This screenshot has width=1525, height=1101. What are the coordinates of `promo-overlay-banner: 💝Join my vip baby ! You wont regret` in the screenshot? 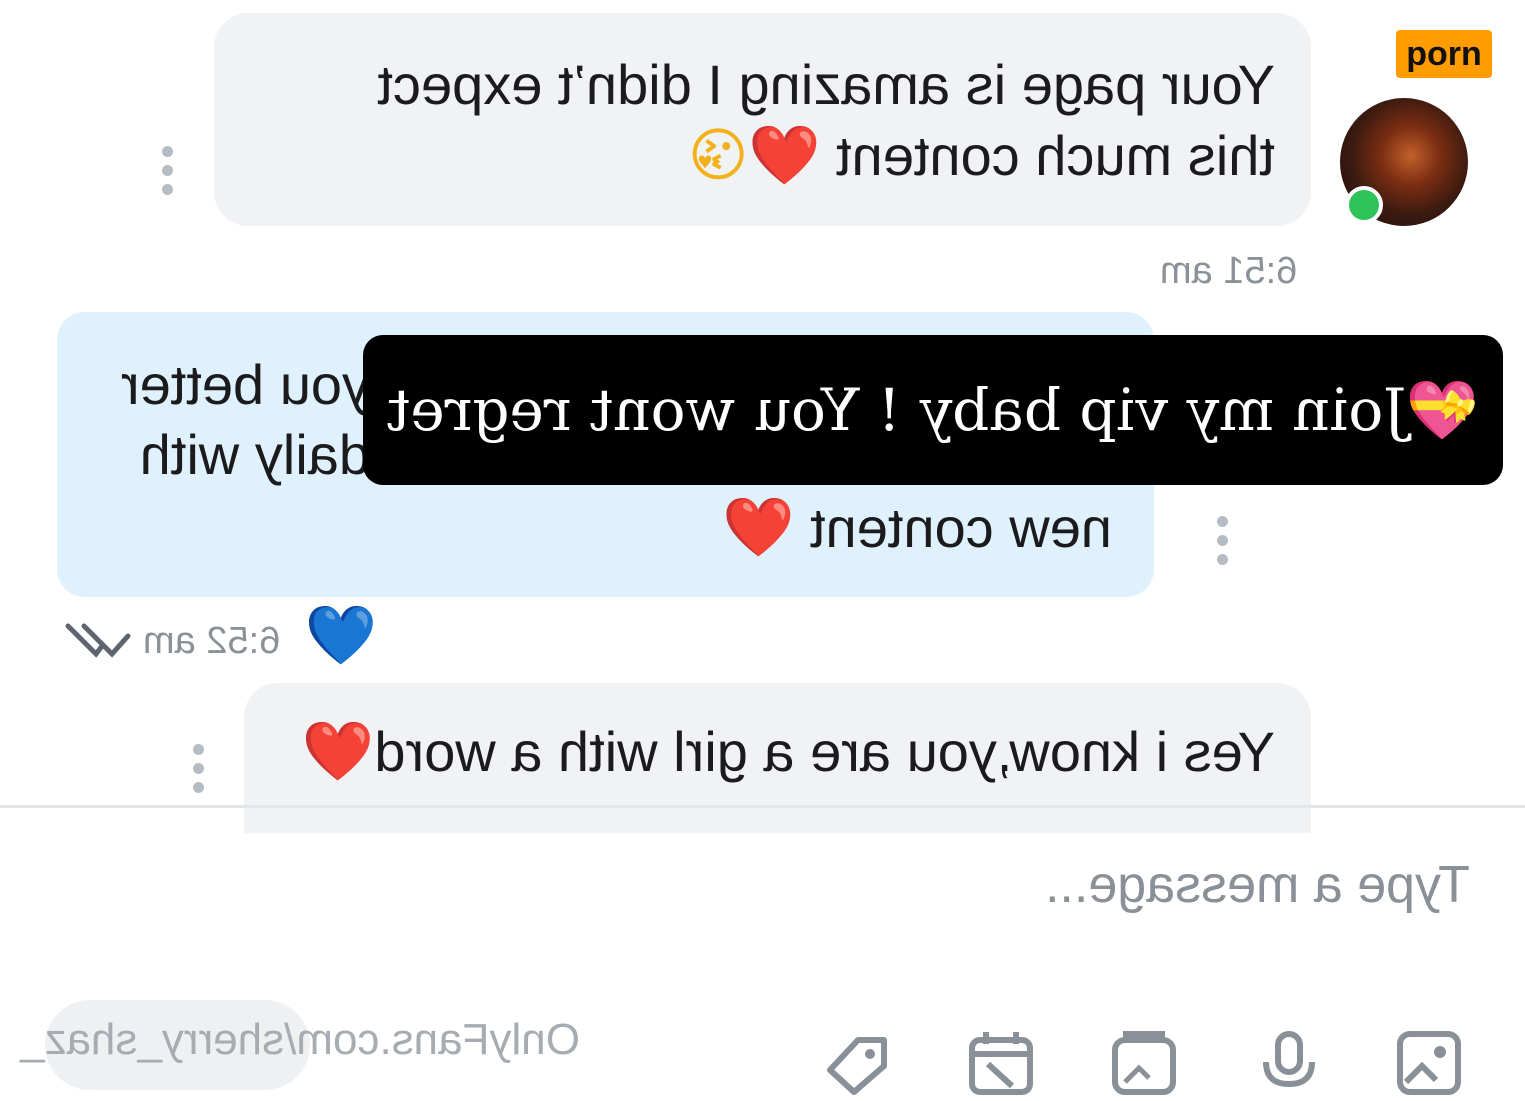 It's located at (933, 410).